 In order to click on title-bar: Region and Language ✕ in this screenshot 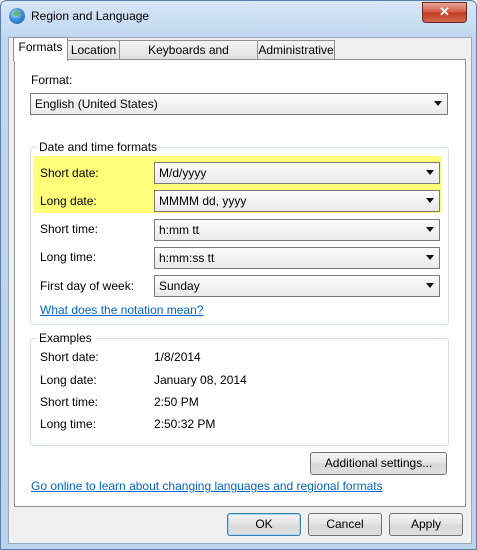, I will do `click(238, 16)`.